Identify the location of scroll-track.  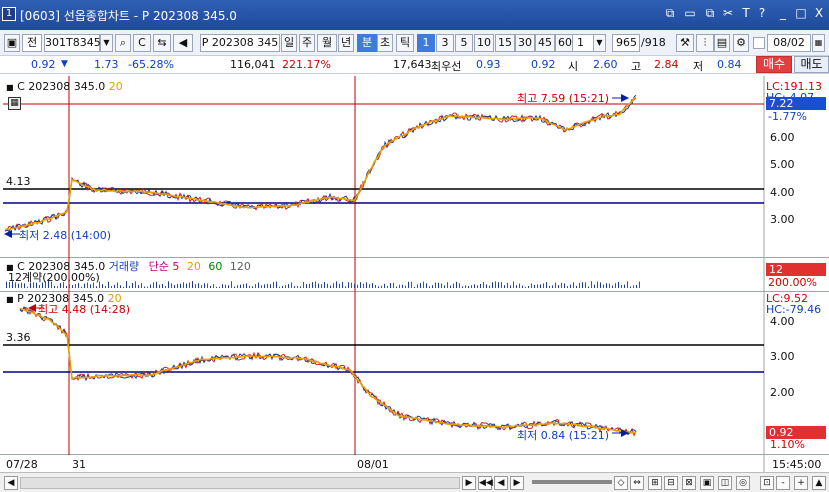
(240, 483).